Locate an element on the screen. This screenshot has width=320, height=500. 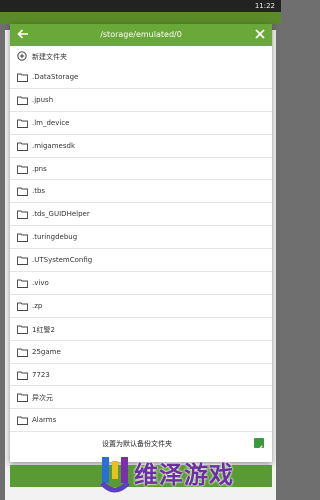
current-path: /storage/emulated/0 is located at coordinates (141, 34).